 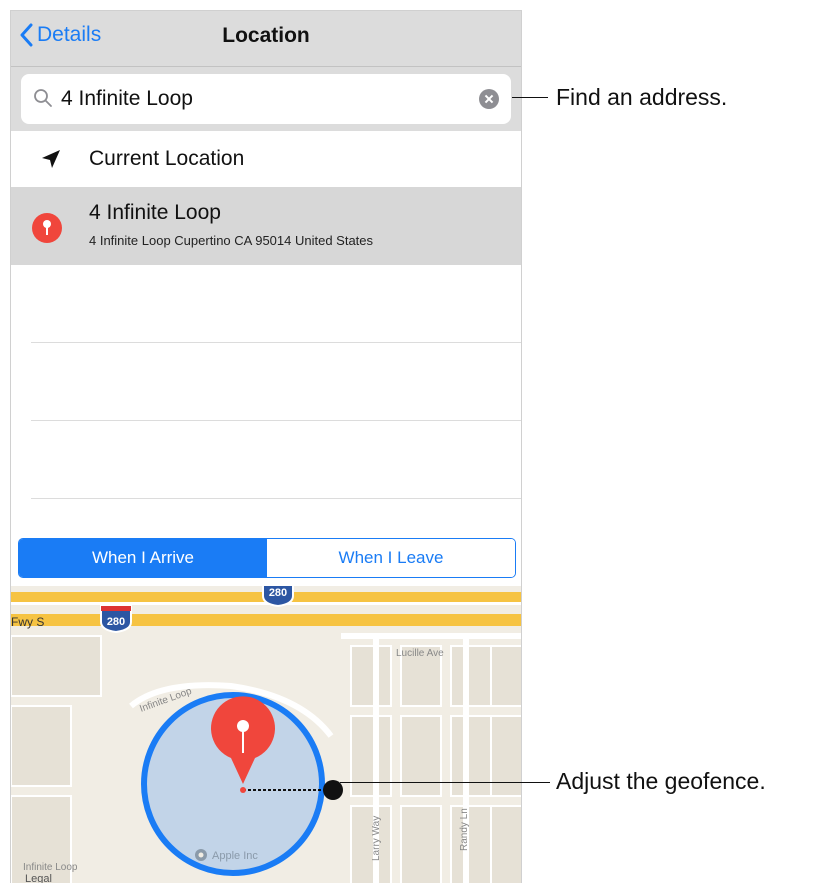 I want to click on location-arrow-icon, so click(x=51, y=159).